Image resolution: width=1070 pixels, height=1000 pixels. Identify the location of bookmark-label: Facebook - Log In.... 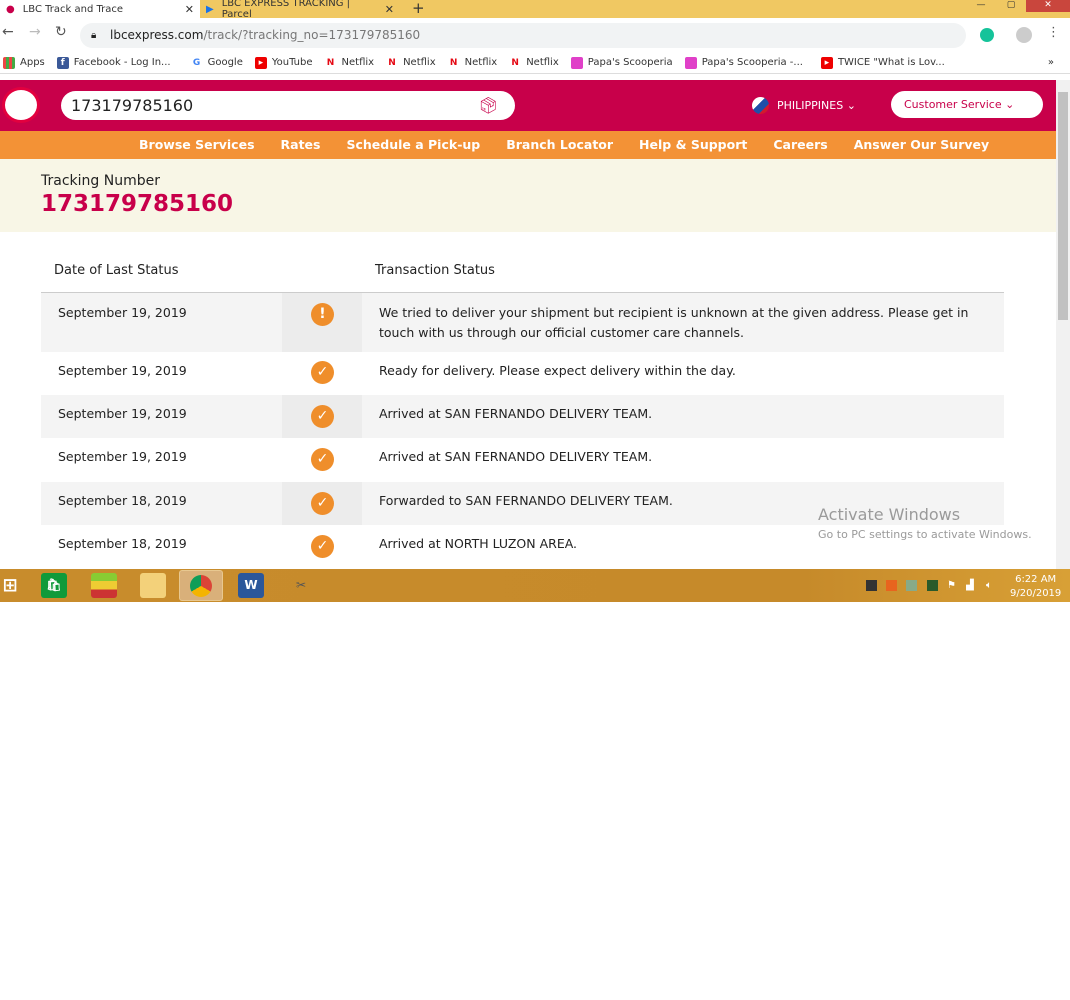
(122, 62).